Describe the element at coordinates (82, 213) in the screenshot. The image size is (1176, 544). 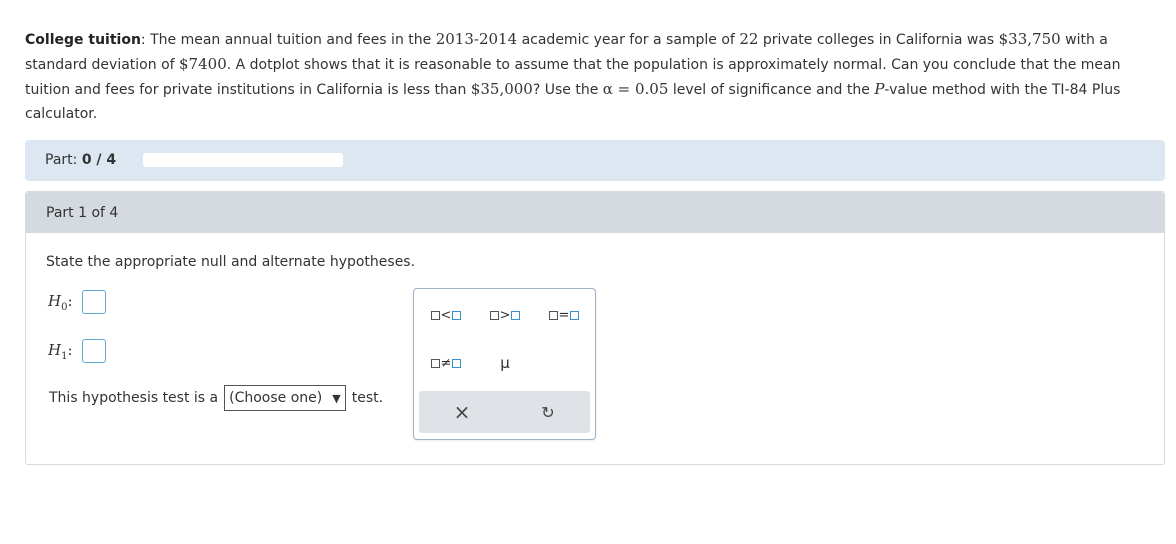
I see `part-header-label: Part 1 of 4` at that location.